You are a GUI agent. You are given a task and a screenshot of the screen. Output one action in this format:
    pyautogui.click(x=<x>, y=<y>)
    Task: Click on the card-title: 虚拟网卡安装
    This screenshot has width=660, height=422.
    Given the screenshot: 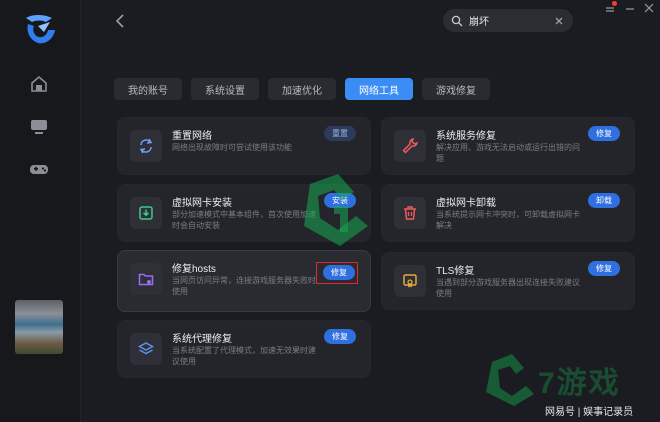 What is the action you would take?
    pyautogui.click(x=202, y=203)
    